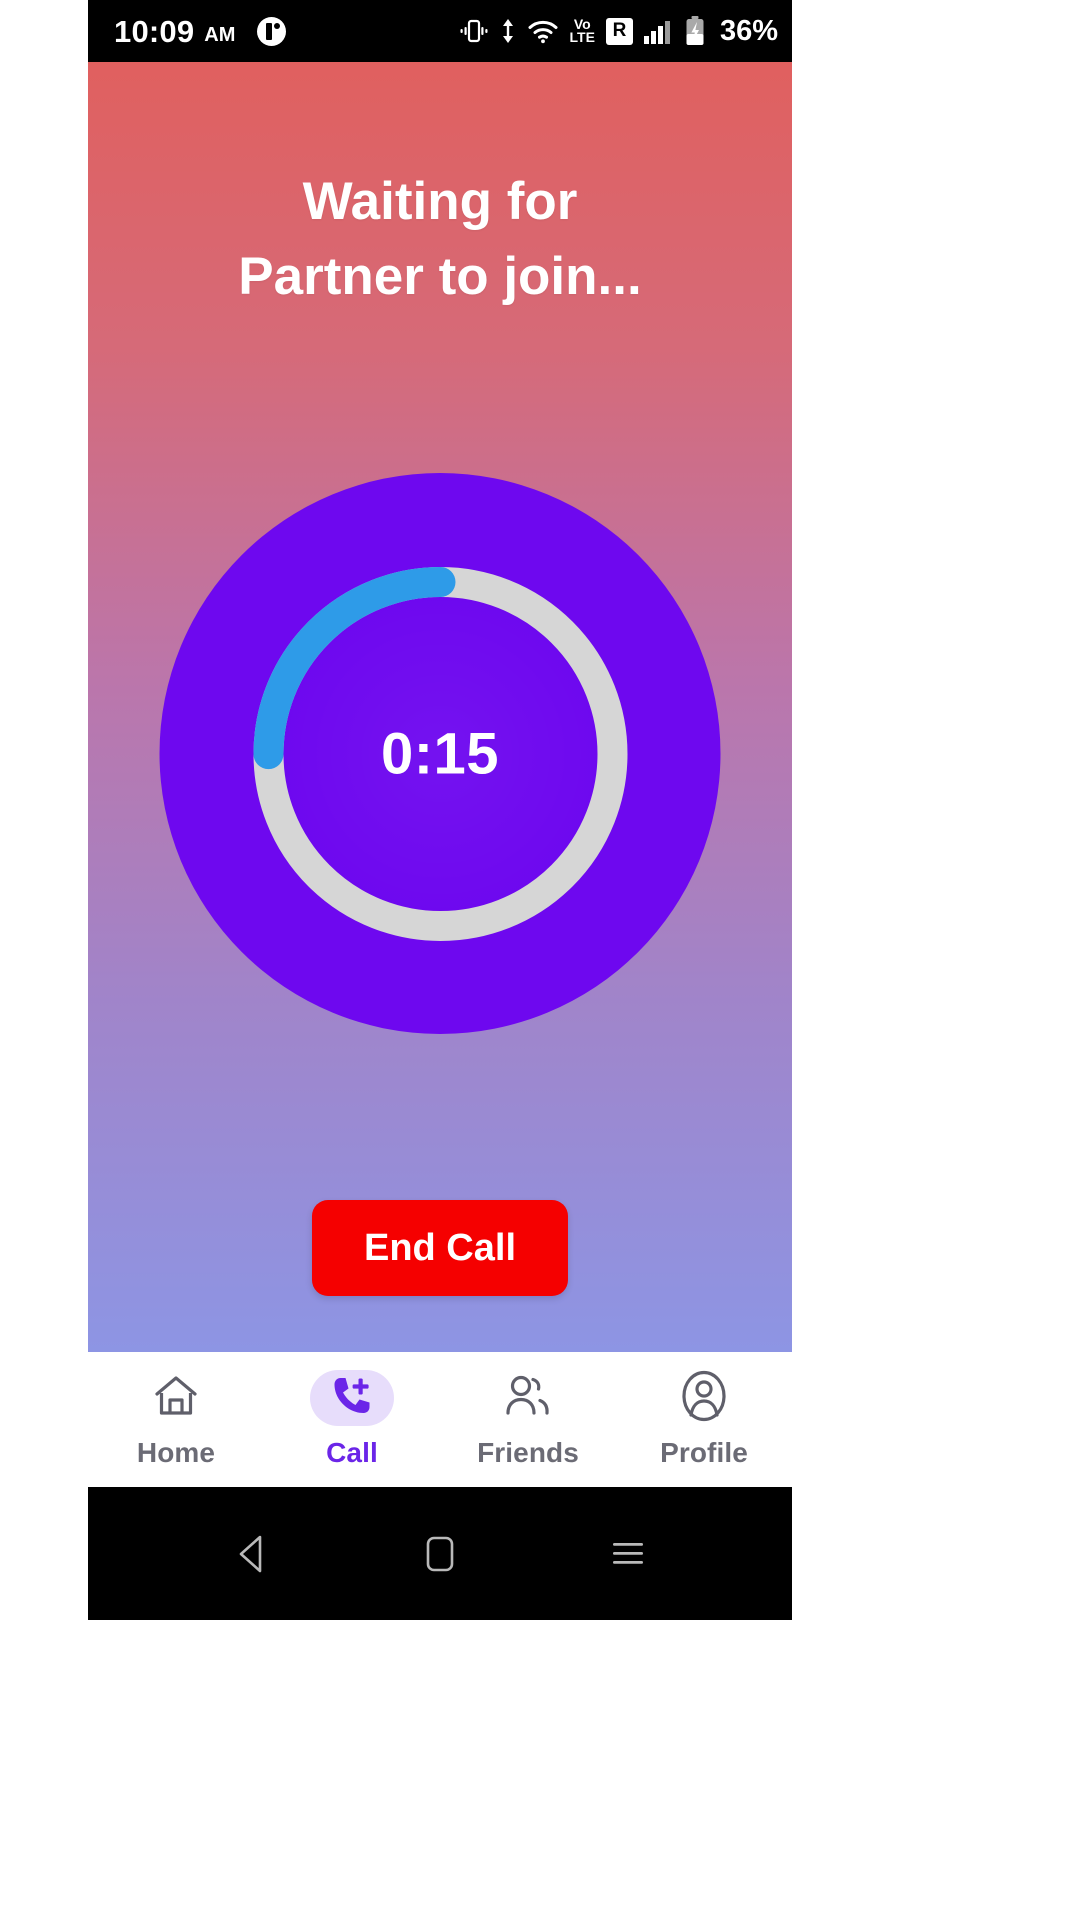 This screenshot has width=1080, height=1920. I want to click on battery-percent-label: 36%, so click(748, 30).